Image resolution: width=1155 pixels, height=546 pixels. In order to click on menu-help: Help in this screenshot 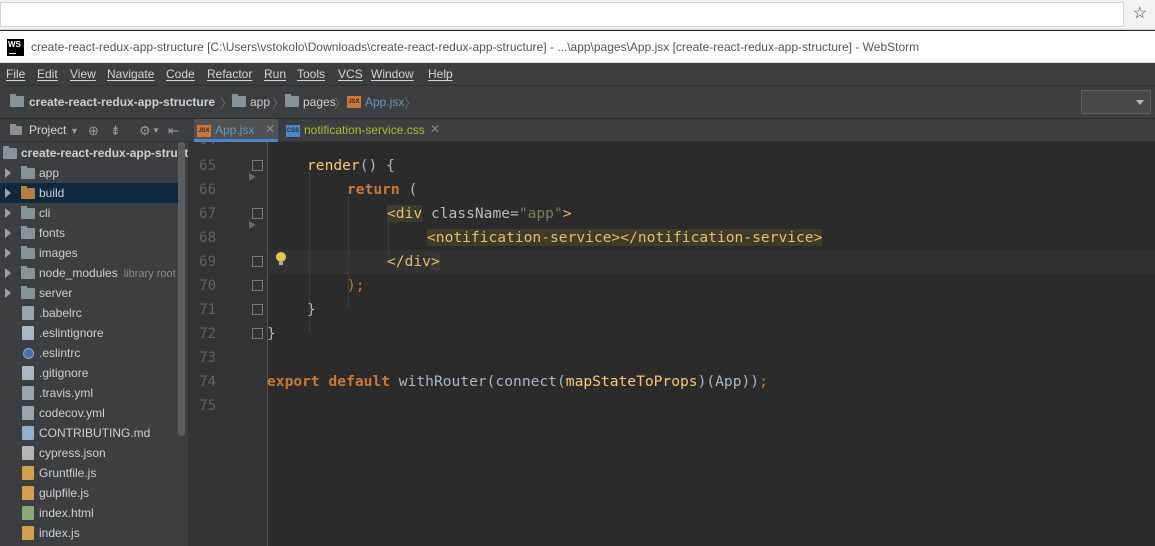, I will do `click(440, 74)`.